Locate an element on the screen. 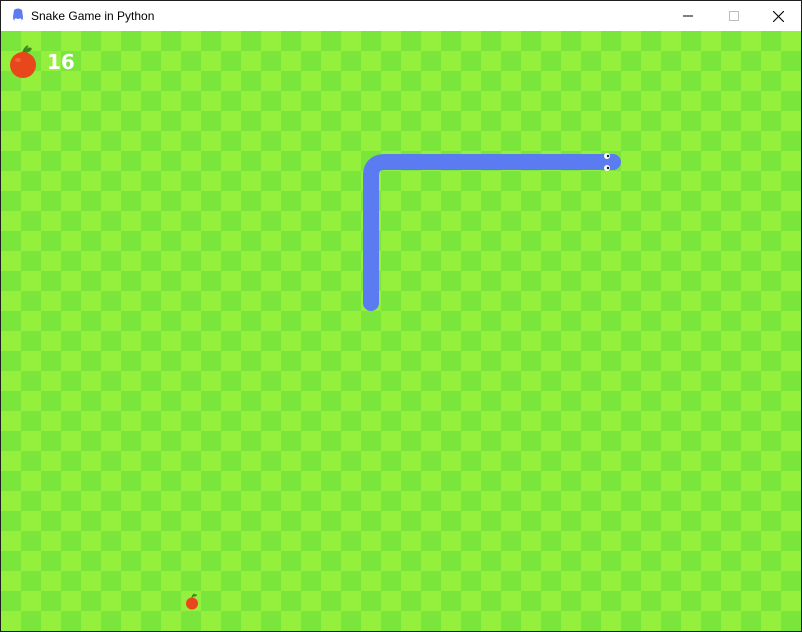 This screenshot has height=632, width=802. close-button is located at coordinates (778, 16).